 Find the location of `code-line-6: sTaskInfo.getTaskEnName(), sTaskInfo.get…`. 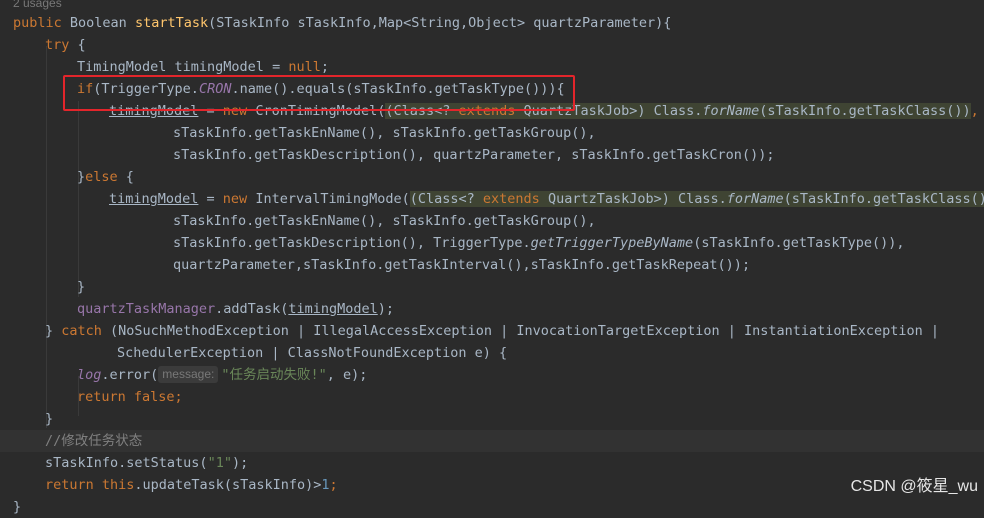

code-line-6: sTaskInfo.getTaskEnName(), sTaskInfo.get… is located at coordinates (304, 133).